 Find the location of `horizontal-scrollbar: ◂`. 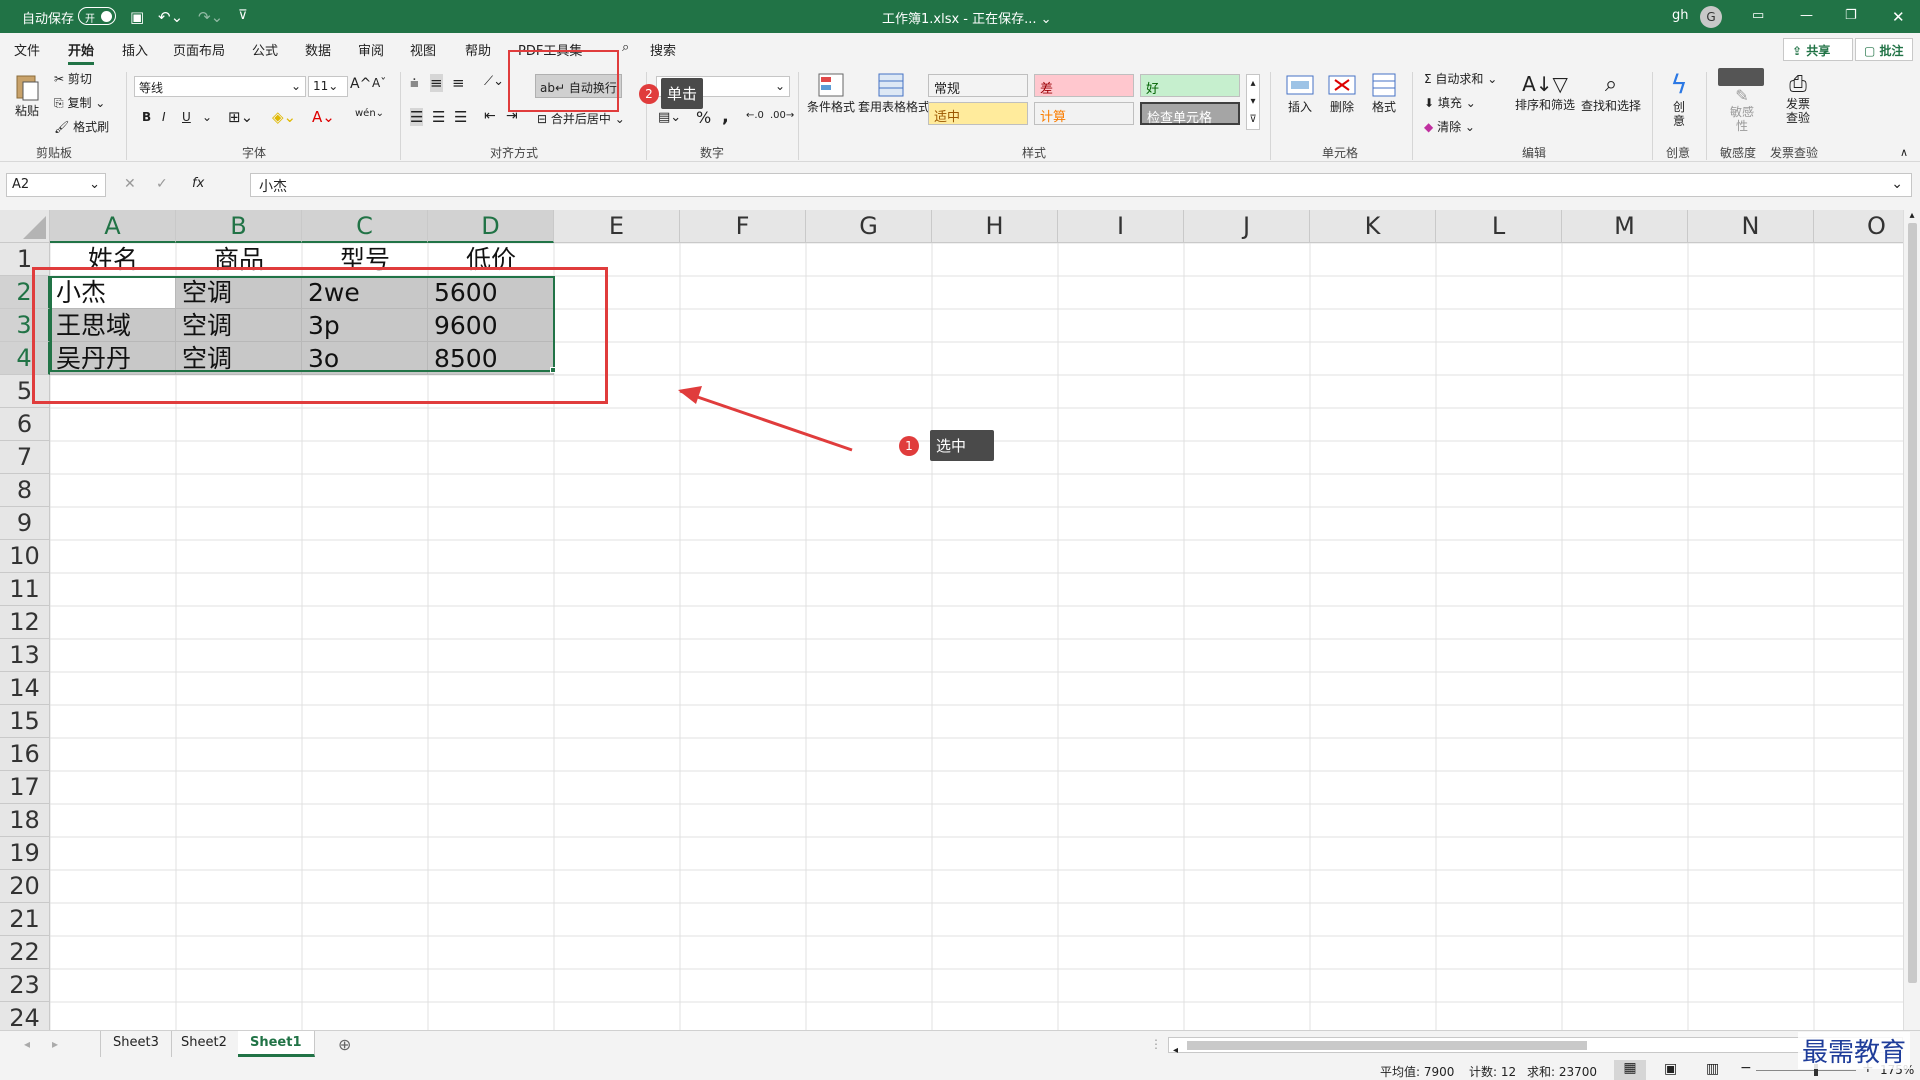

horizontal-scrollbar: ◂ is located at coordinates (1535, 1046).